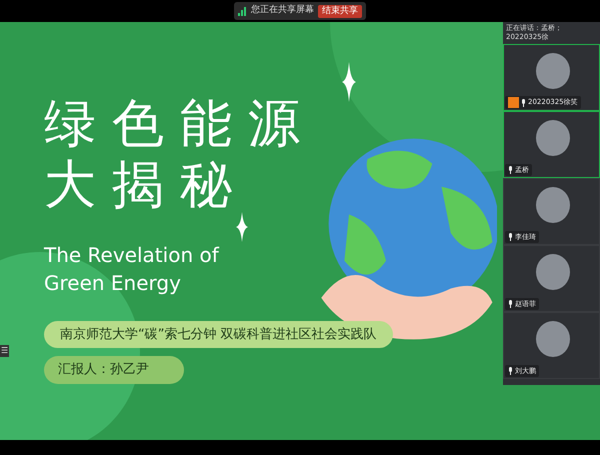 The height and width of the screenshot is (455, 600). Describe the element at coordinates (282, 11) in the screenshot. I see `sharing-status: 您正在共享屏幕` at that location.